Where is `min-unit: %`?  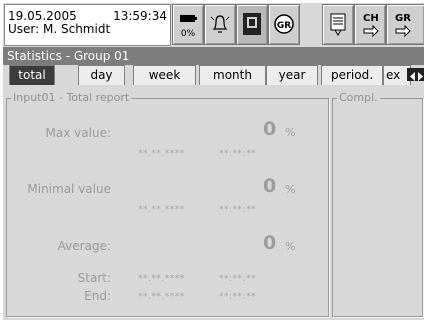
min-unit: % is located at coordinates (290, 189).